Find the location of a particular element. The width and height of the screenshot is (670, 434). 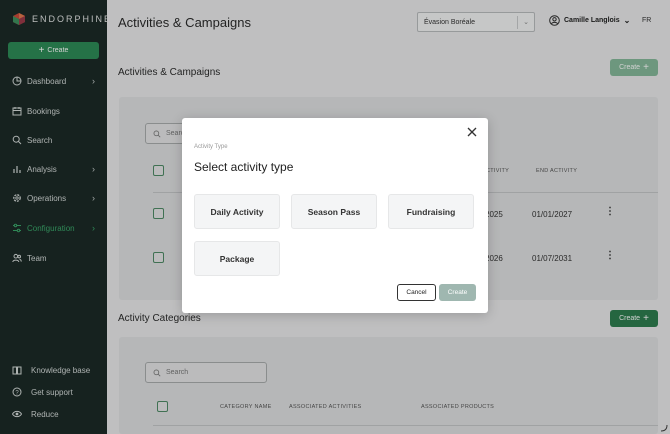

option-fundraising: Fundraising is located at coordinates (431, 211).